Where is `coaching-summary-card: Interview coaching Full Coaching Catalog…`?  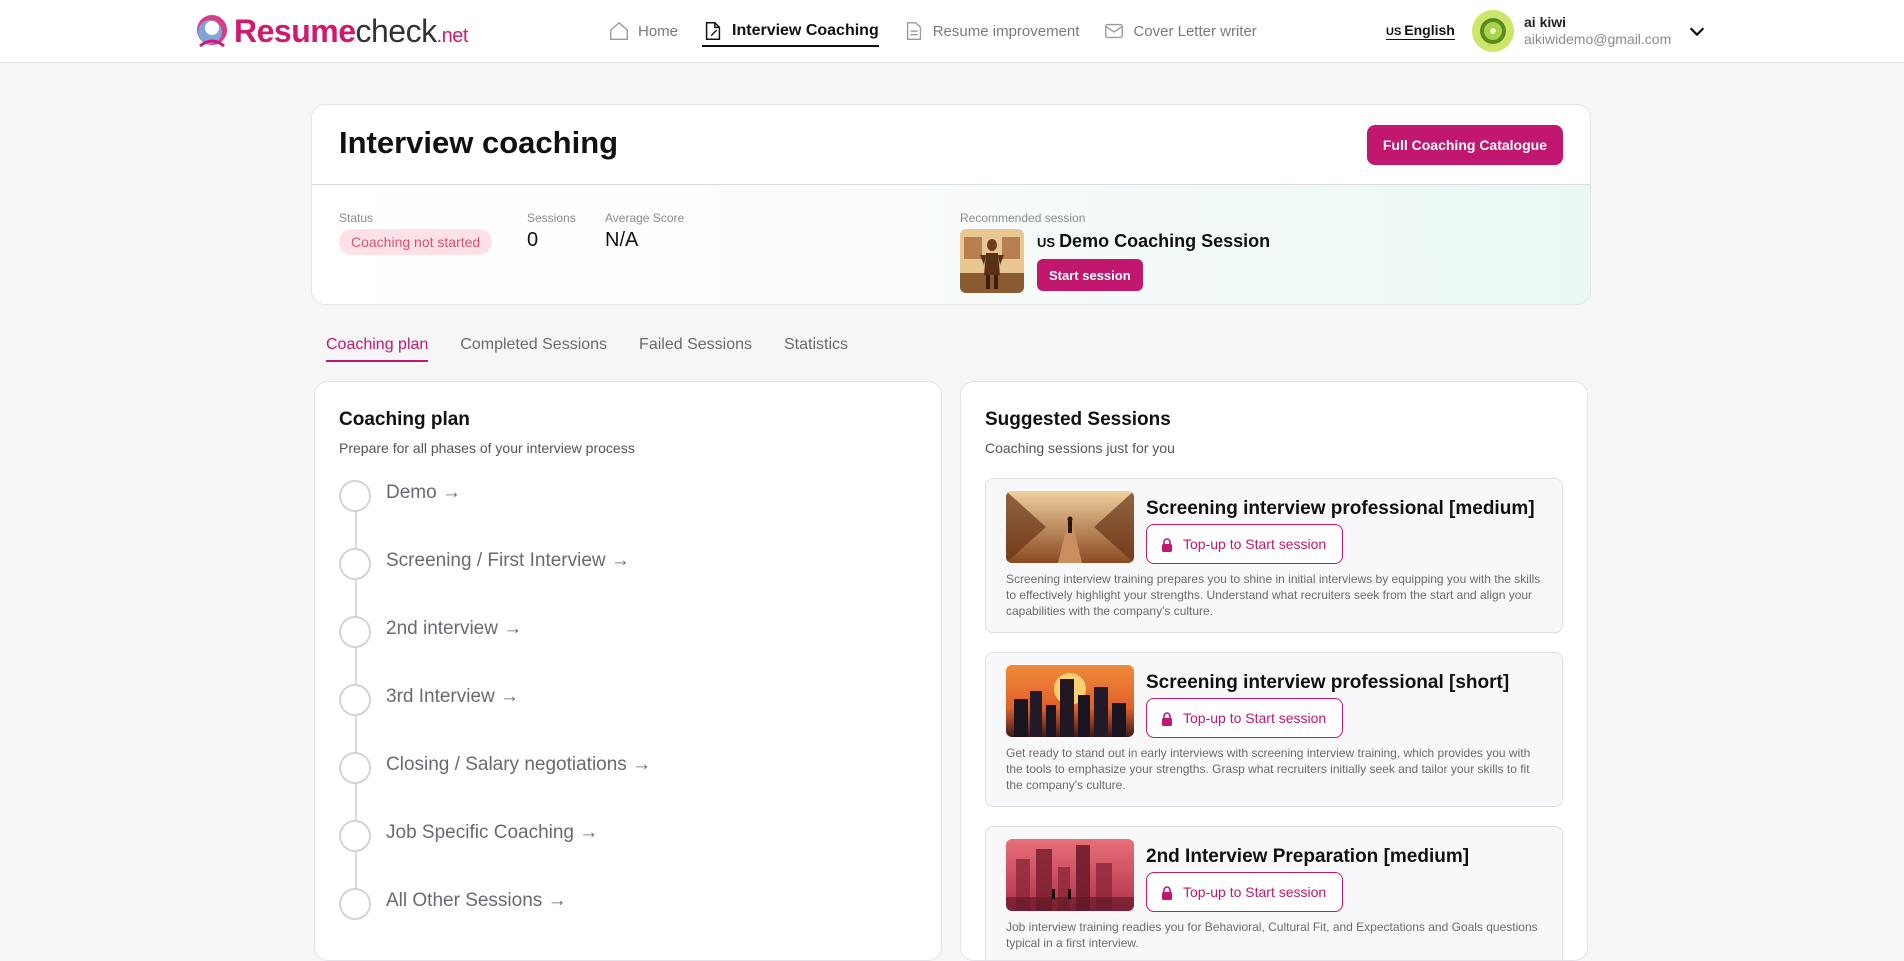
coaching-summary-card: Interview coaching Full Coaching Catalog… is located at coordinates (951, 204).